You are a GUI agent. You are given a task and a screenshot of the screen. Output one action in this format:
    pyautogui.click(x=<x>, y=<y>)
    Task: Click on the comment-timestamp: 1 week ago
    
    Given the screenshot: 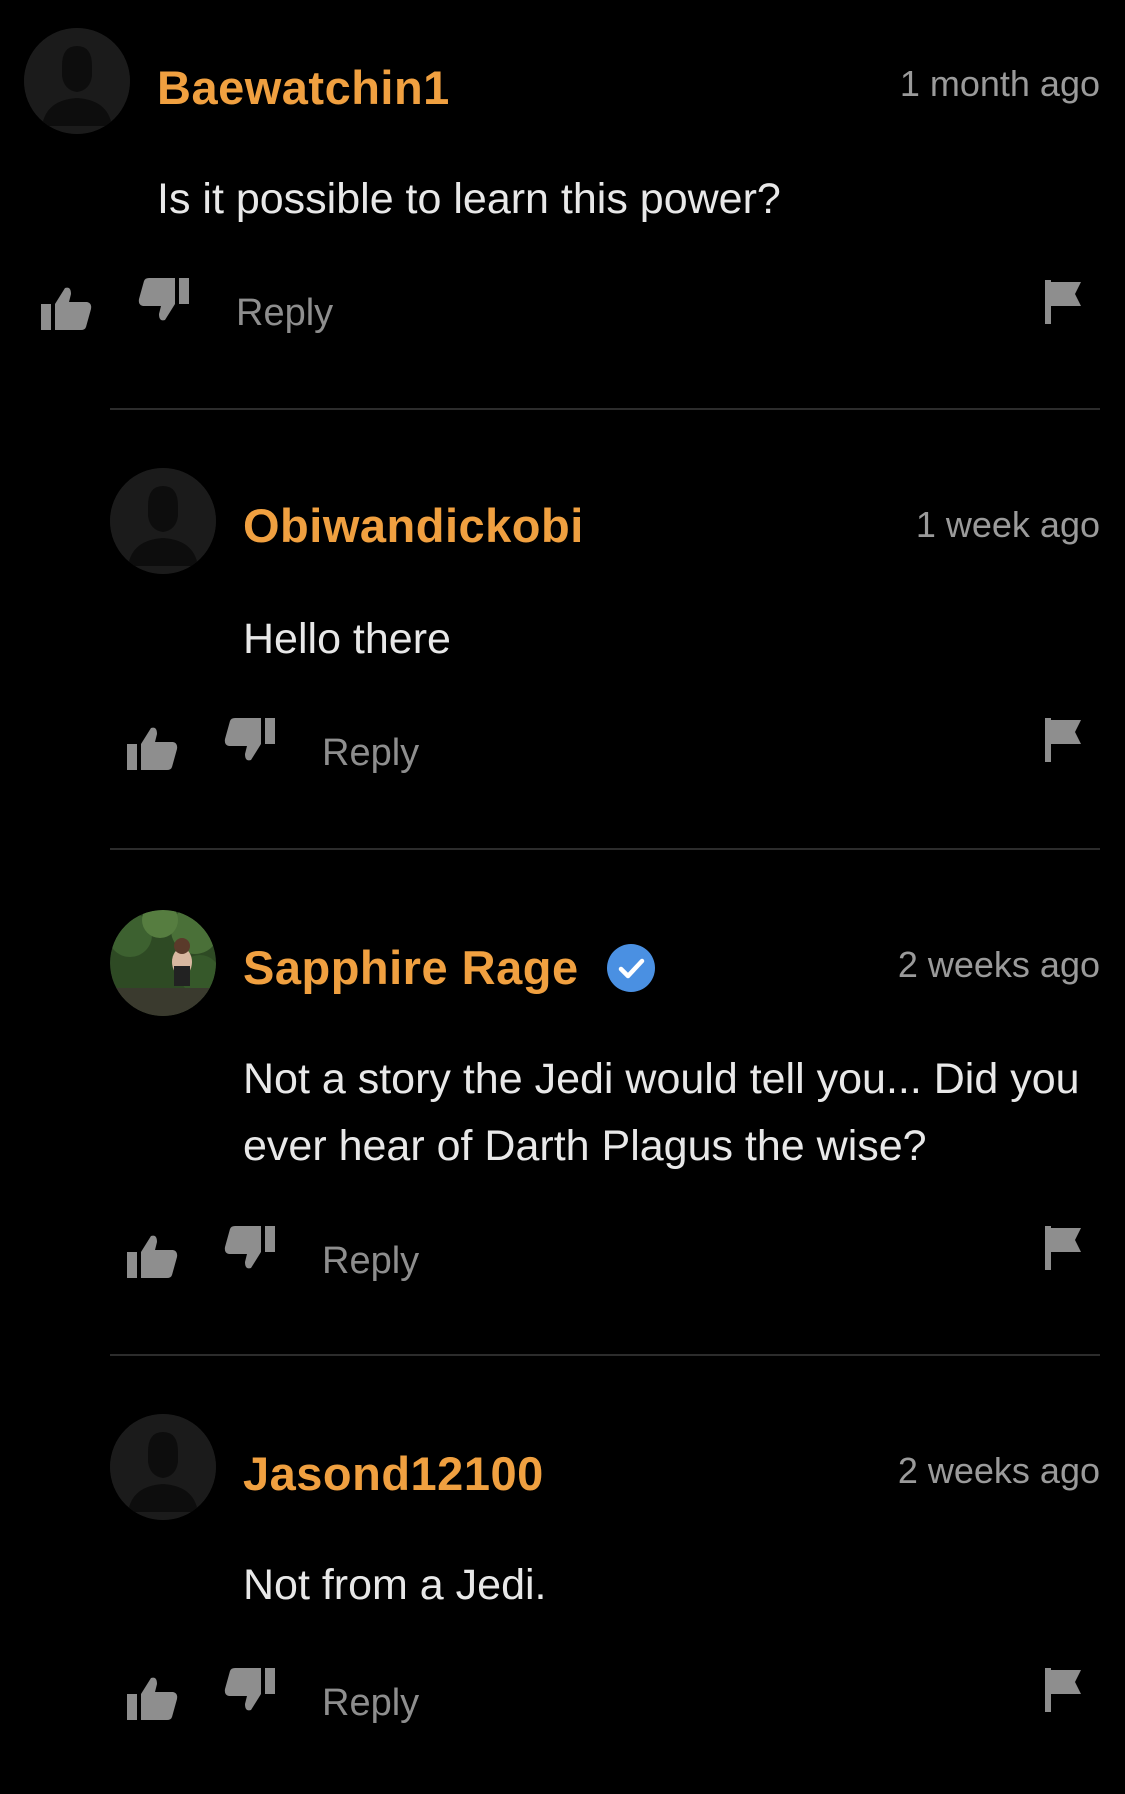 What is the action you would take?
    pyautogui.click(x=1007, y=524)
    